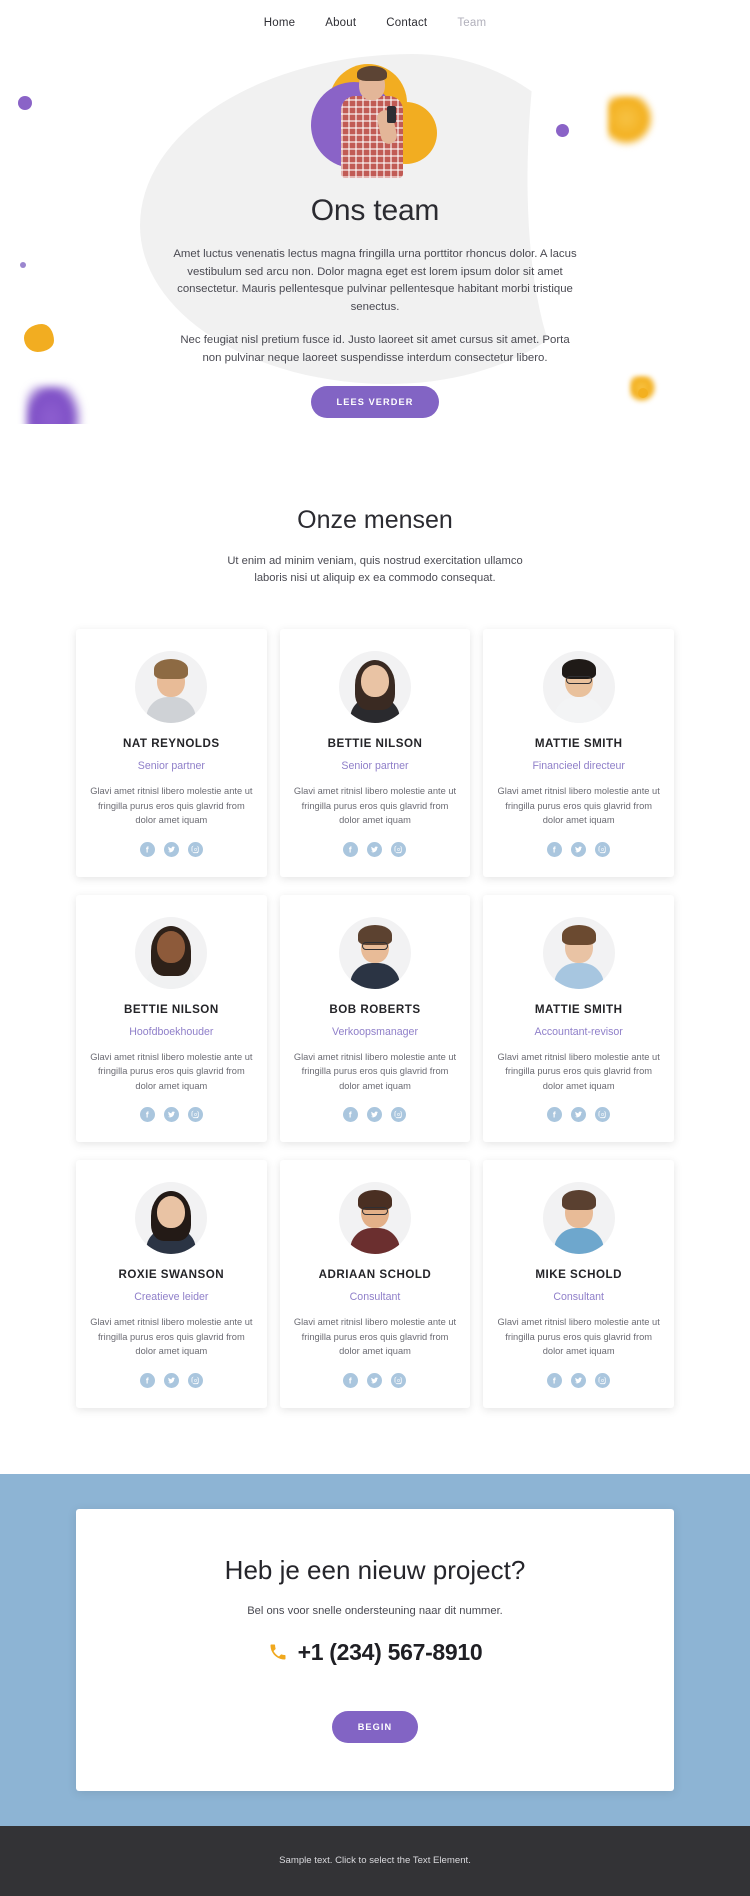 Image resolution: width=750 pixels, height=1896 pixels. Describe the element at coordinates (171, 1031) in the screenshot. I see `member-role: Hoofdboekhouder` at that location.